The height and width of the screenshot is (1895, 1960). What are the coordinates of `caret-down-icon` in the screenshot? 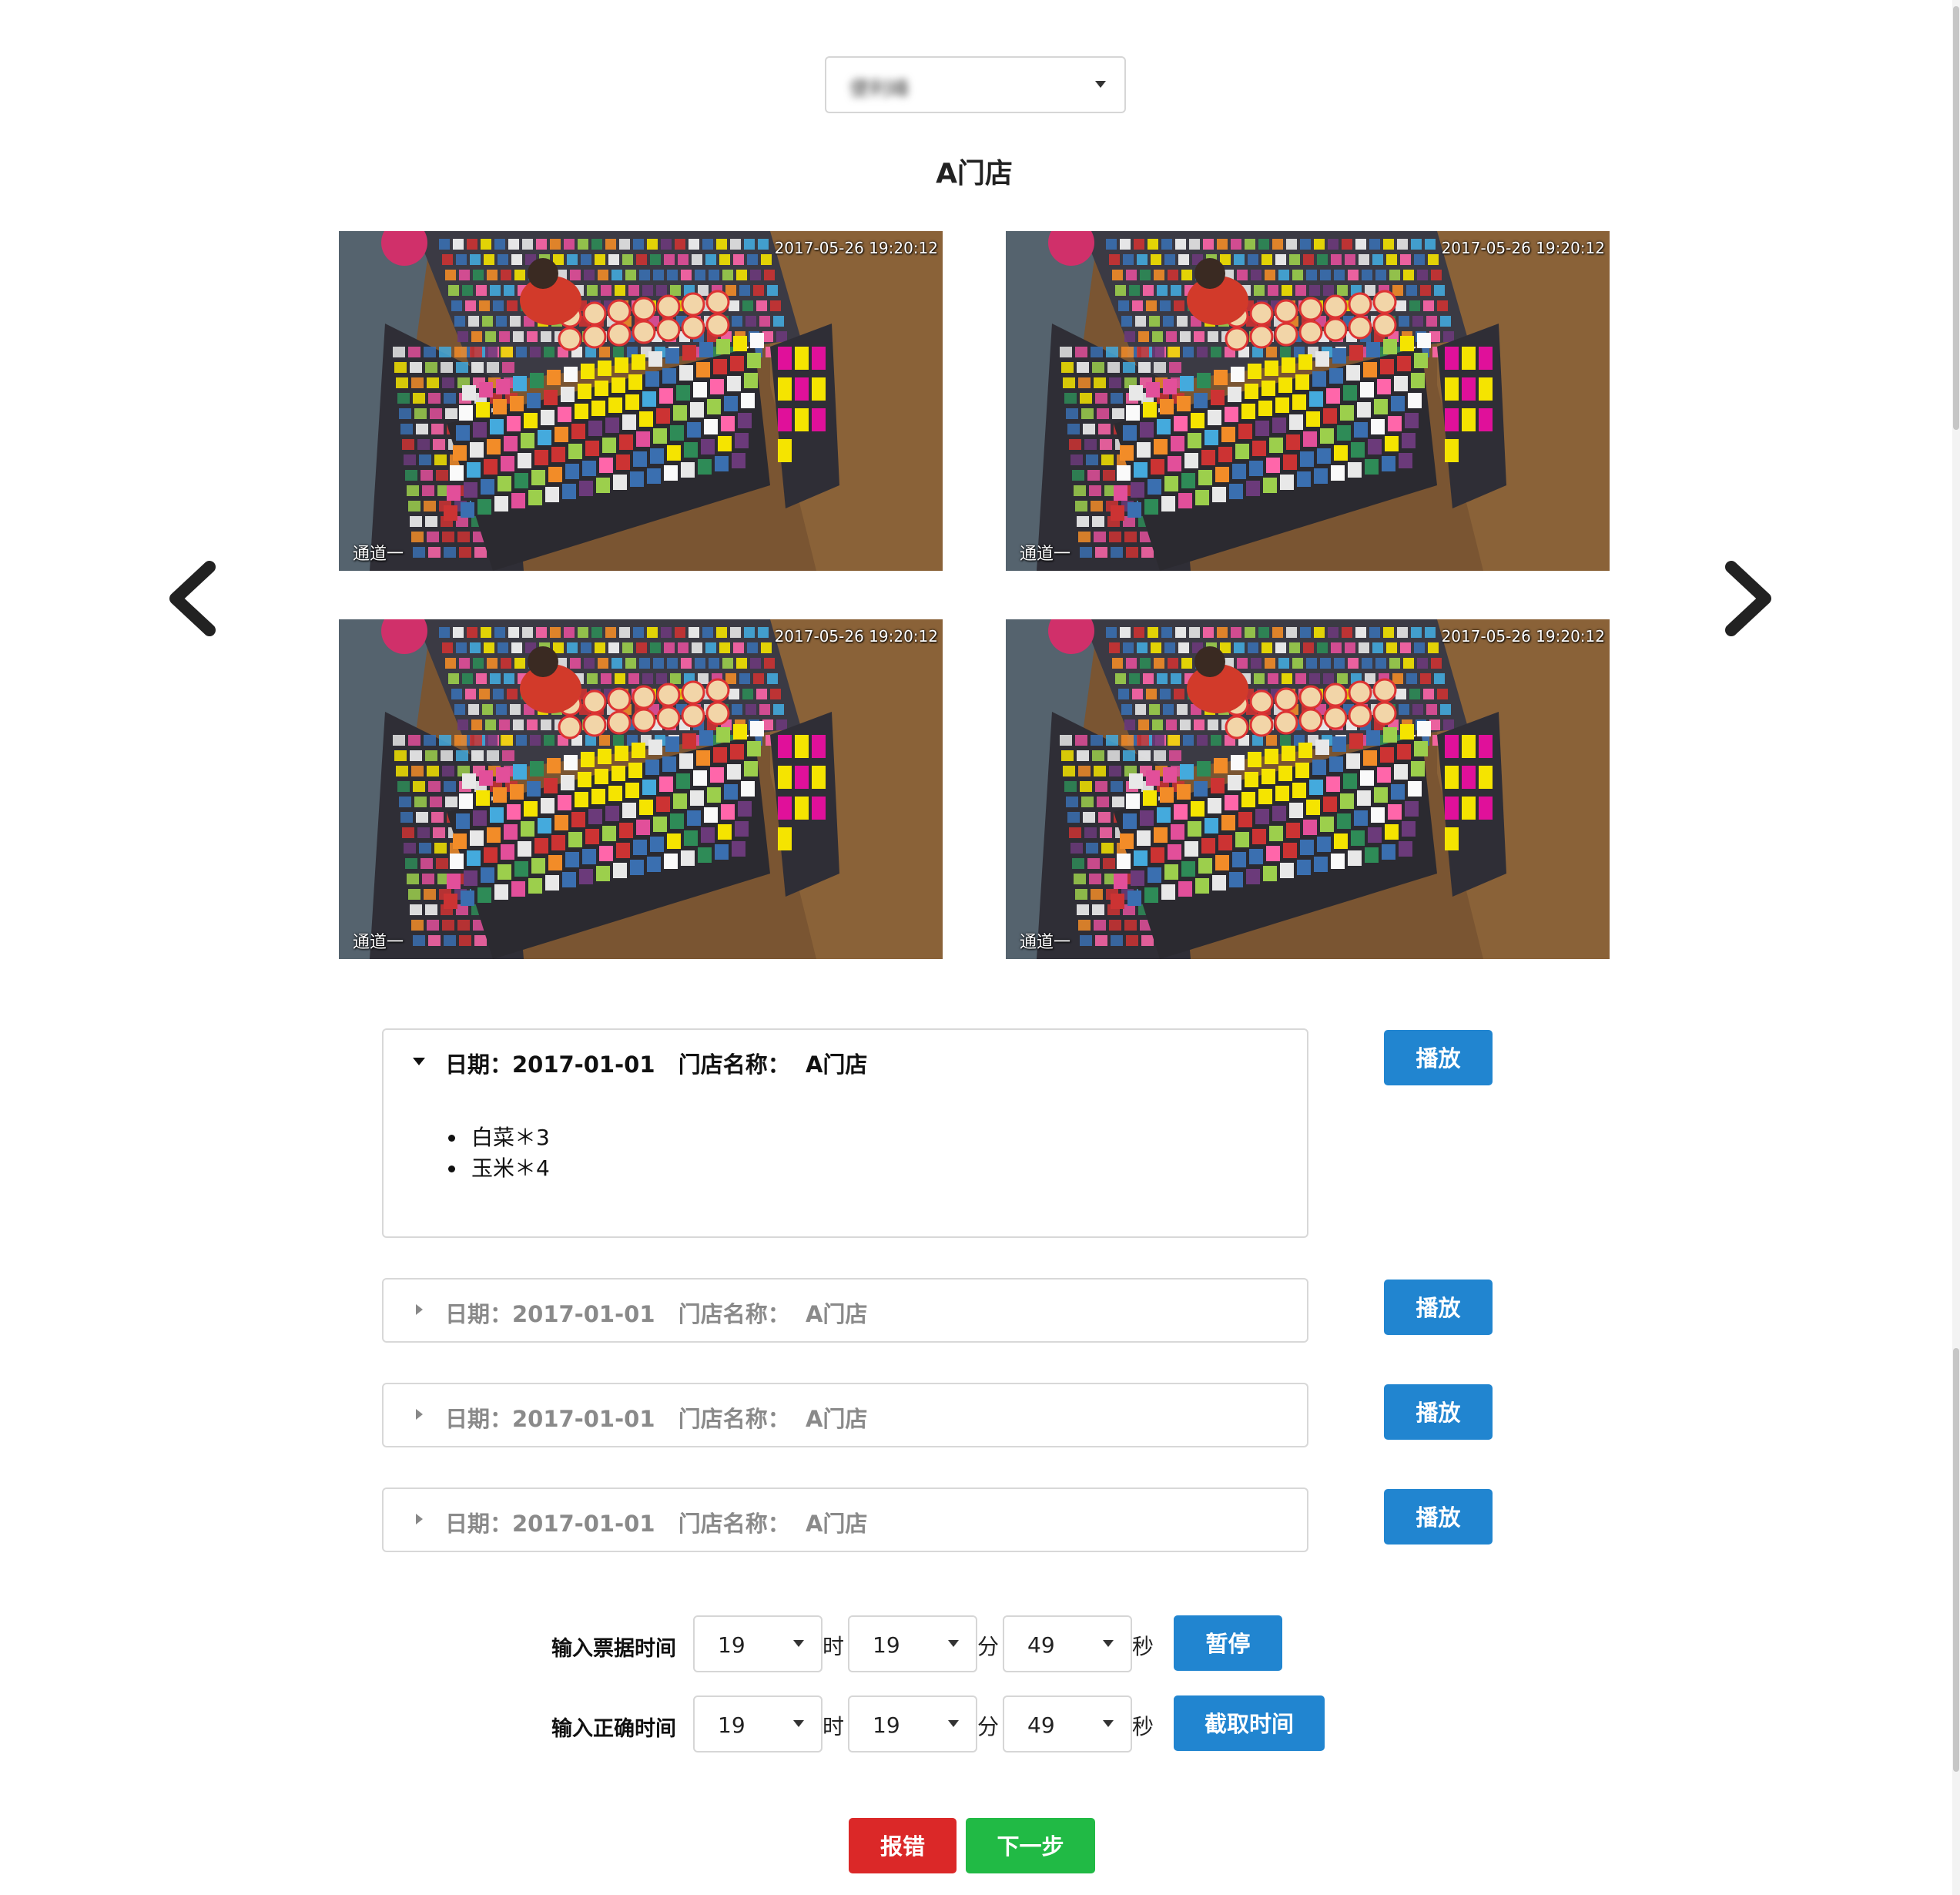 It's located at (419, 1062).